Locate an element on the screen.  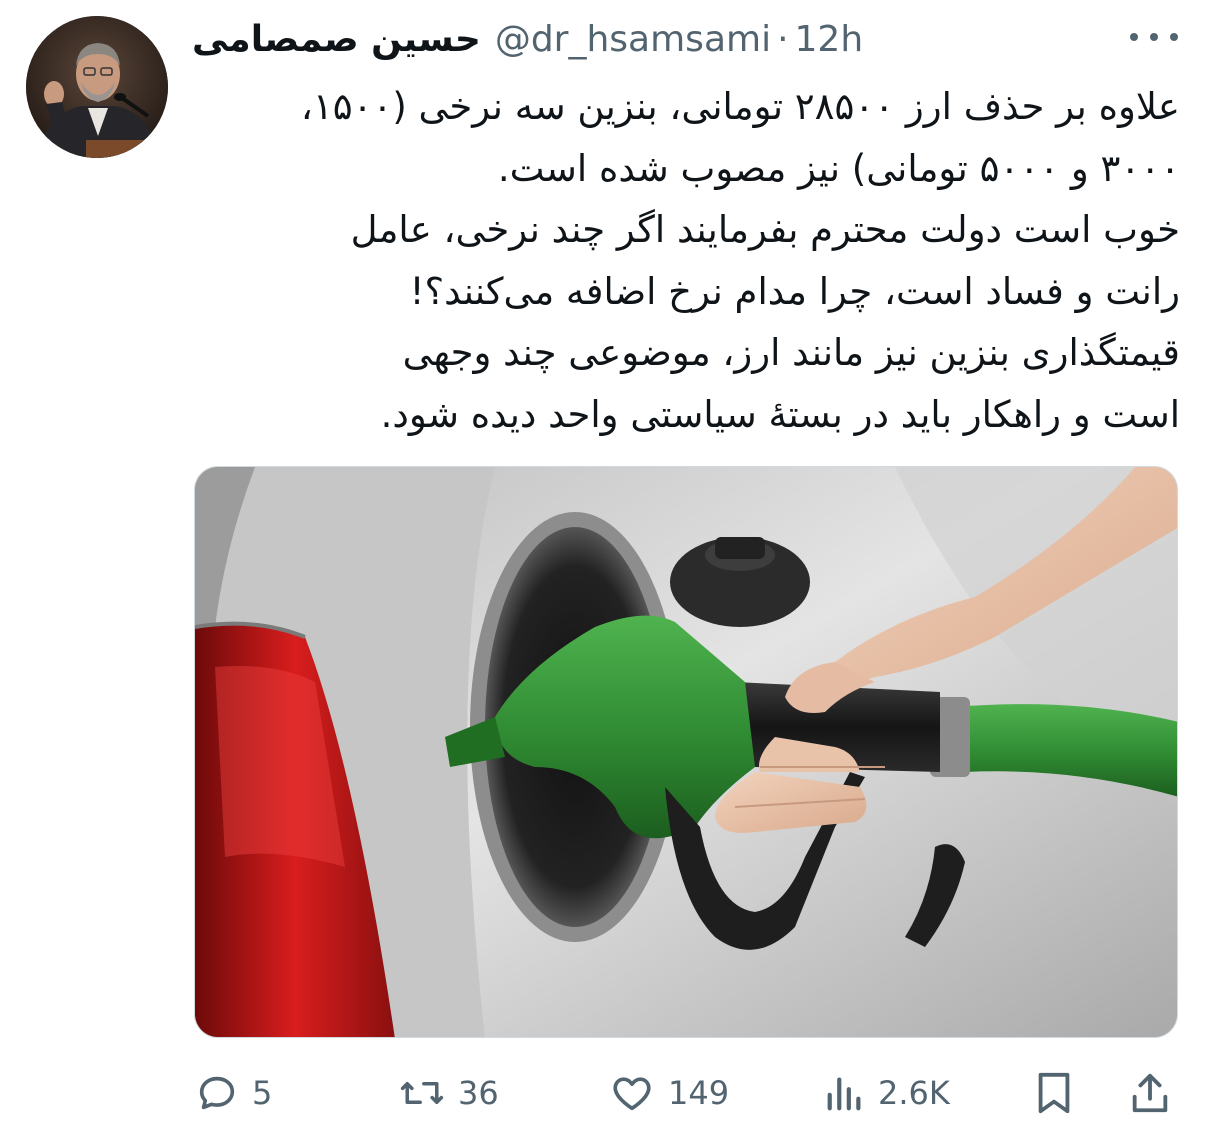
tweet-timestamp: 12h is located at coordinates (829, 40).